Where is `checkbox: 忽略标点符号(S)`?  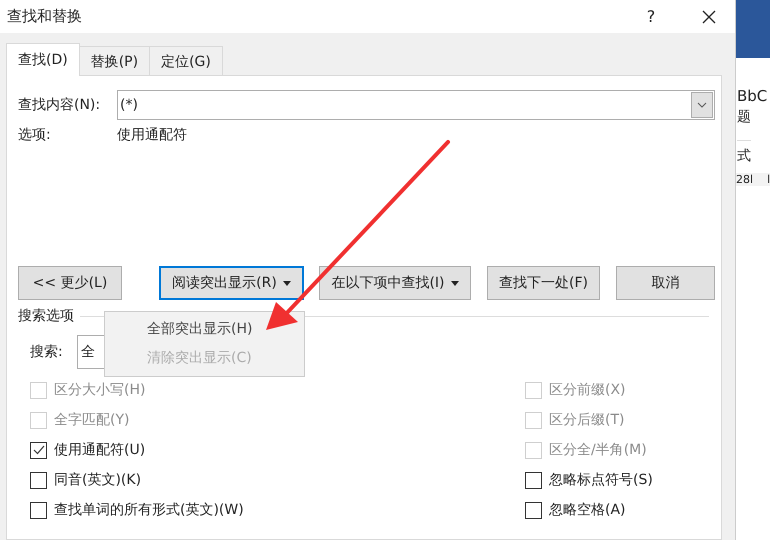 checkbox: 忽略标点符号(S) is located at coordinates (600, 480).